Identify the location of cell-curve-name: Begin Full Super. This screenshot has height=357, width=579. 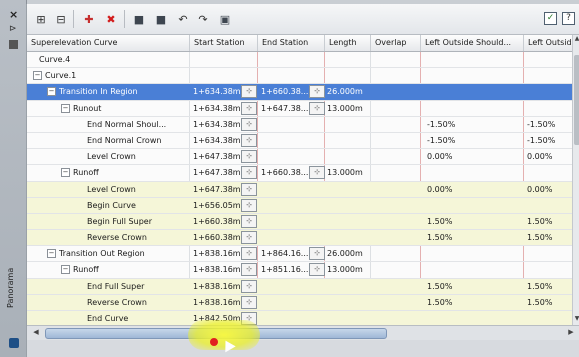
(138, 221).